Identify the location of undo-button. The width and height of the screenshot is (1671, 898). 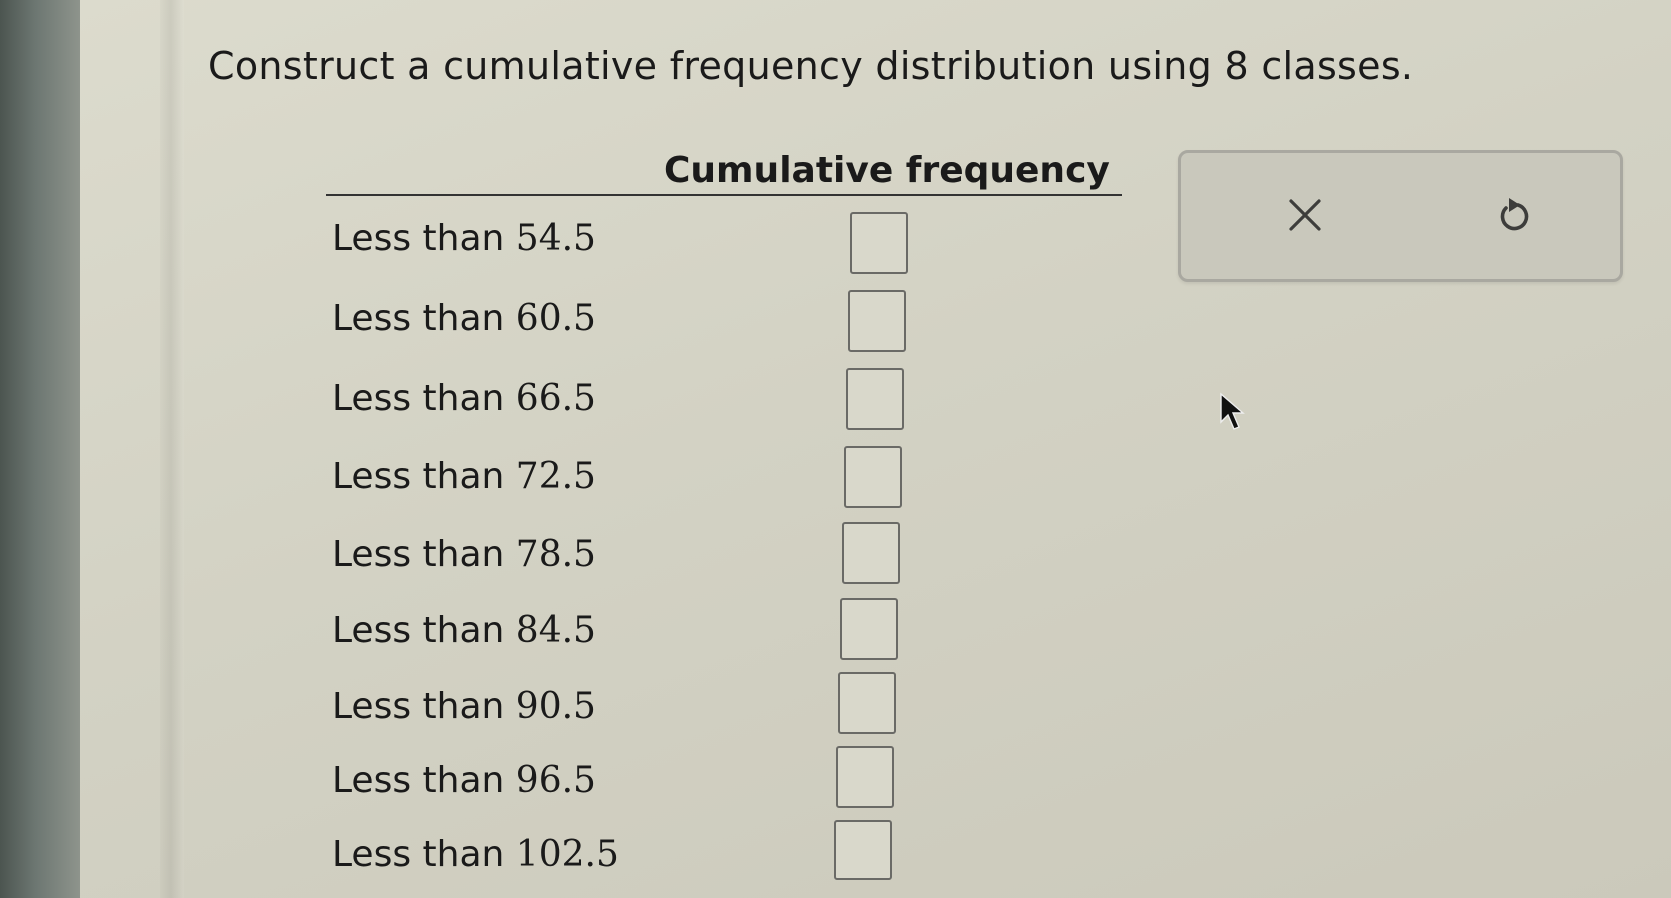
(1512, 215).